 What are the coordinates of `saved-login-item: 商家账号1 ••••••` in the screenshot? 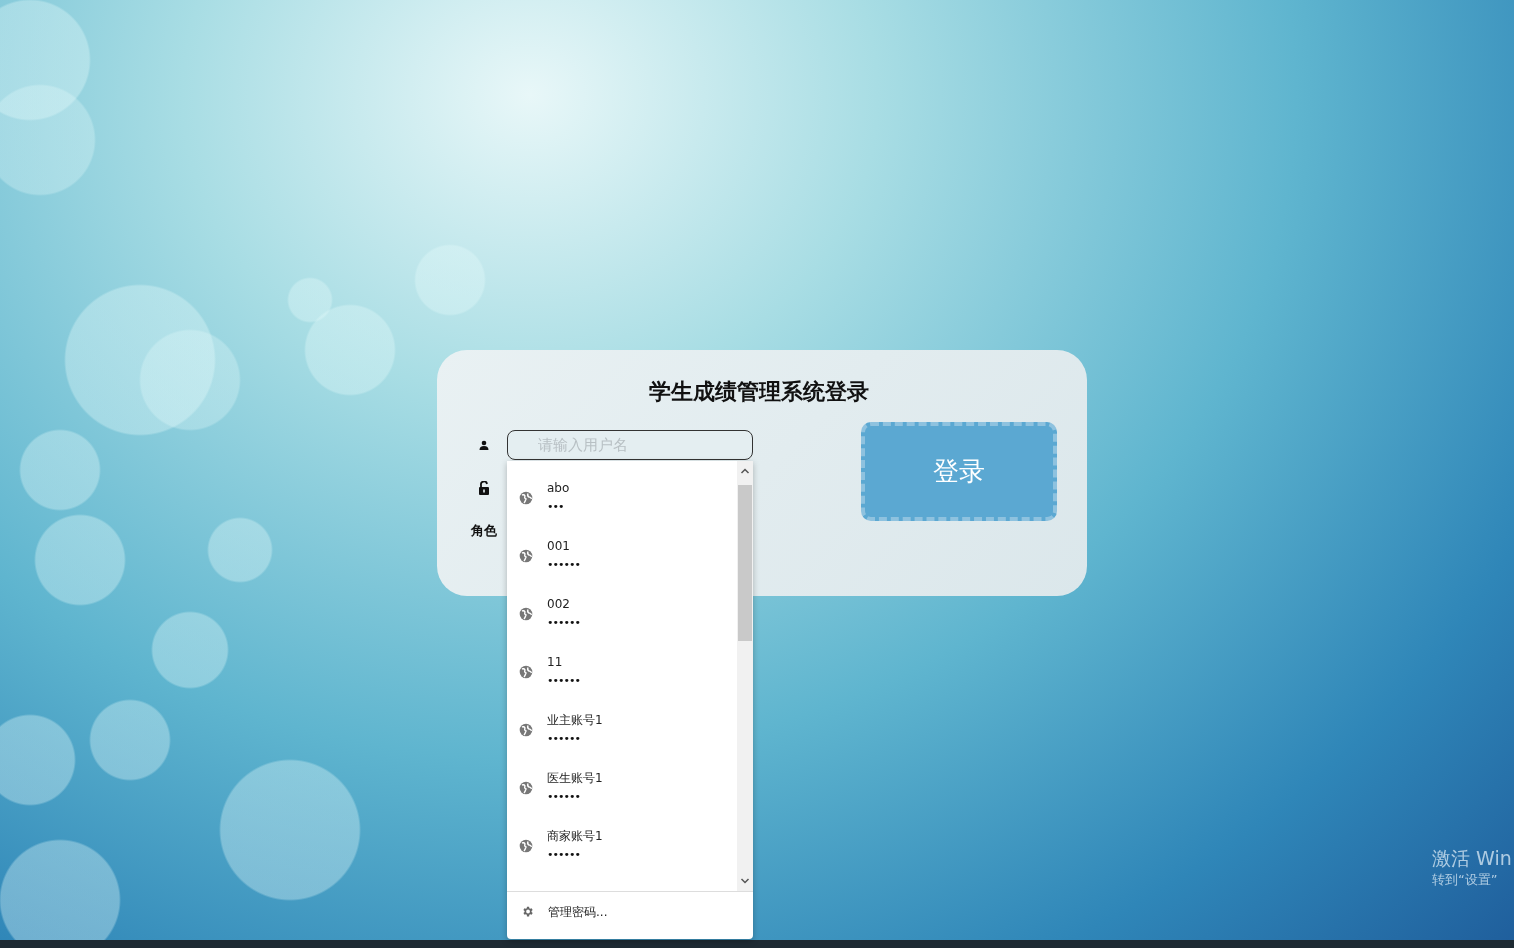 It's located at (622, 846).